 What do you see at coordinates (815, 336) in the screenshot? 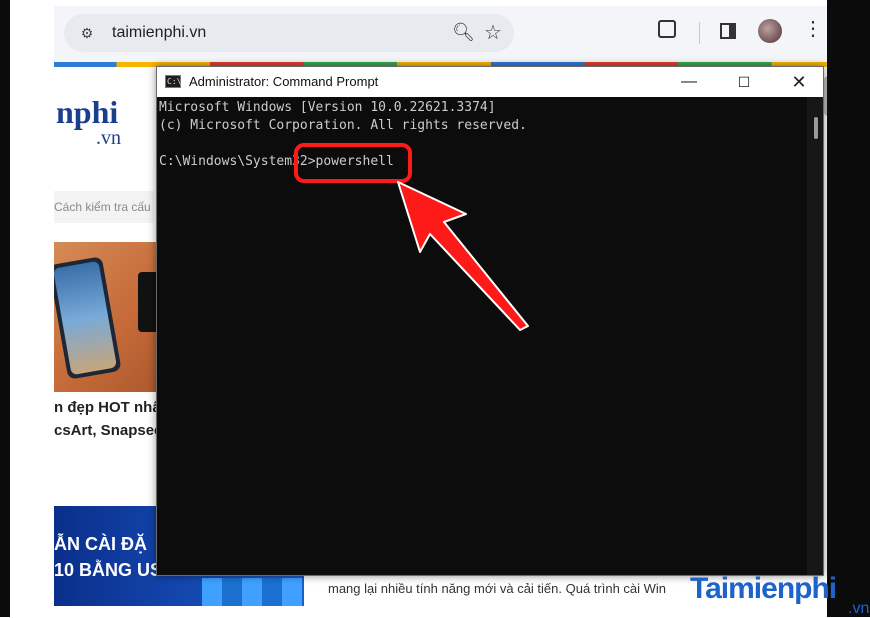
I see `console-scrollbar` at bounding box center [815, 336].